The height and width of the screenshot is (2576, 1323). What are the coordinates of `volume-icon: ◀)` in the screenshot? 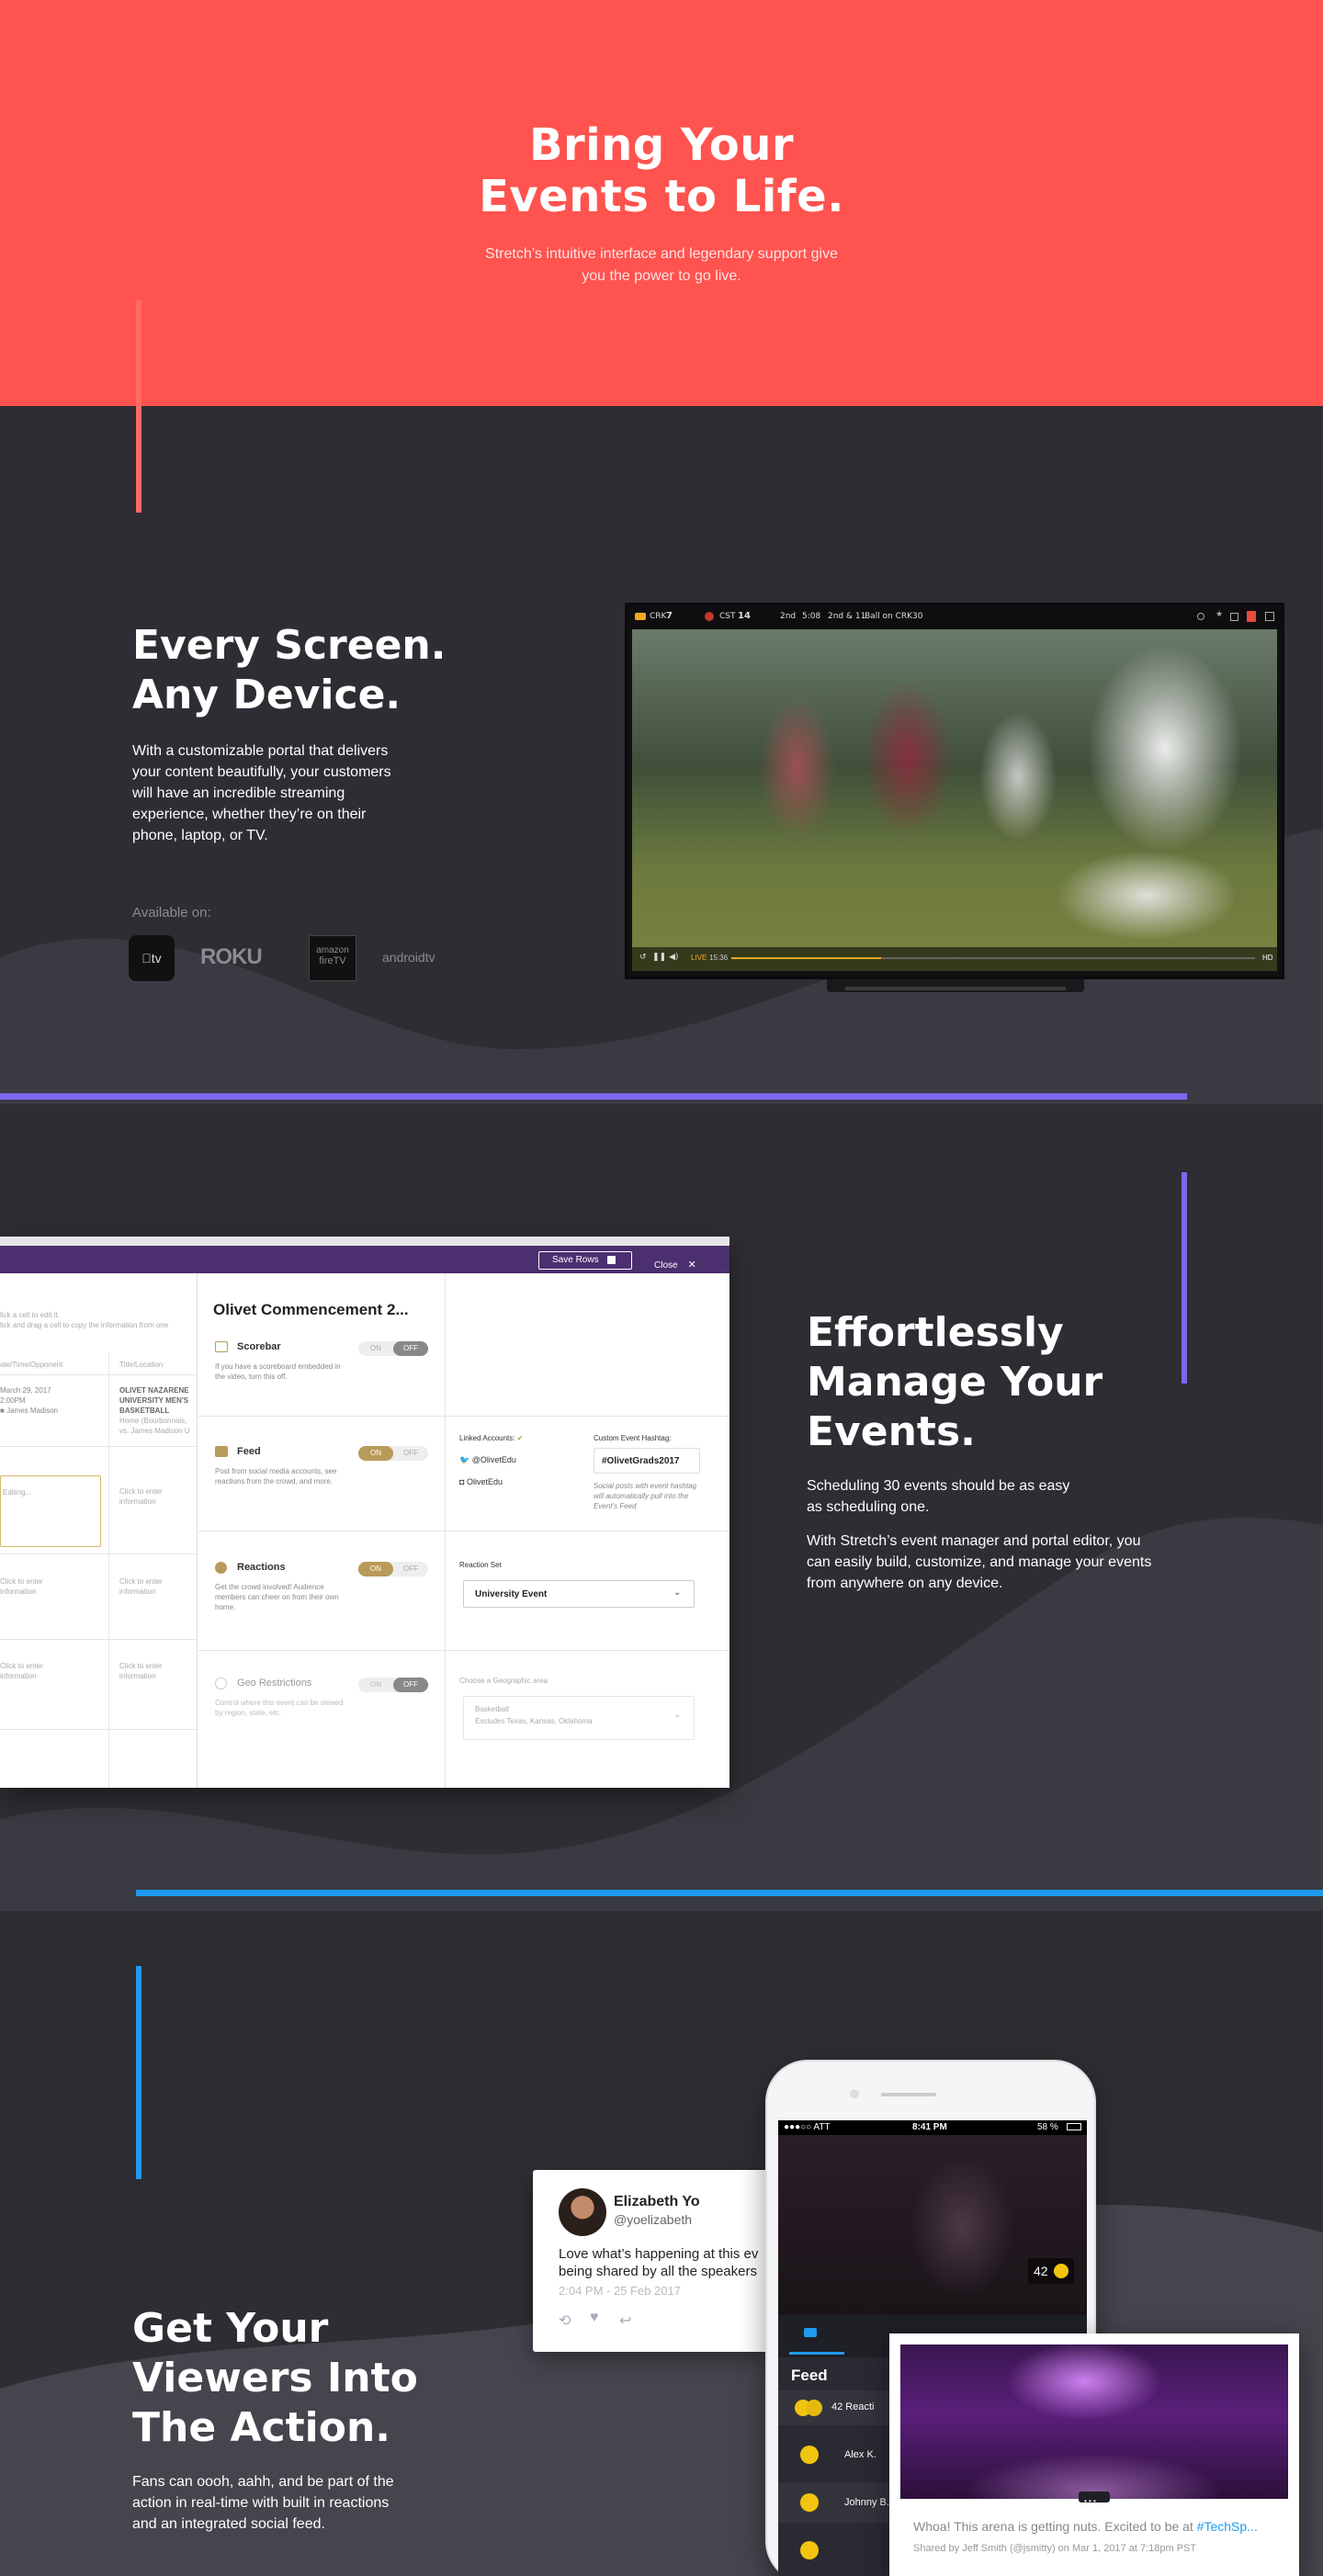 It's located at (674, 957).